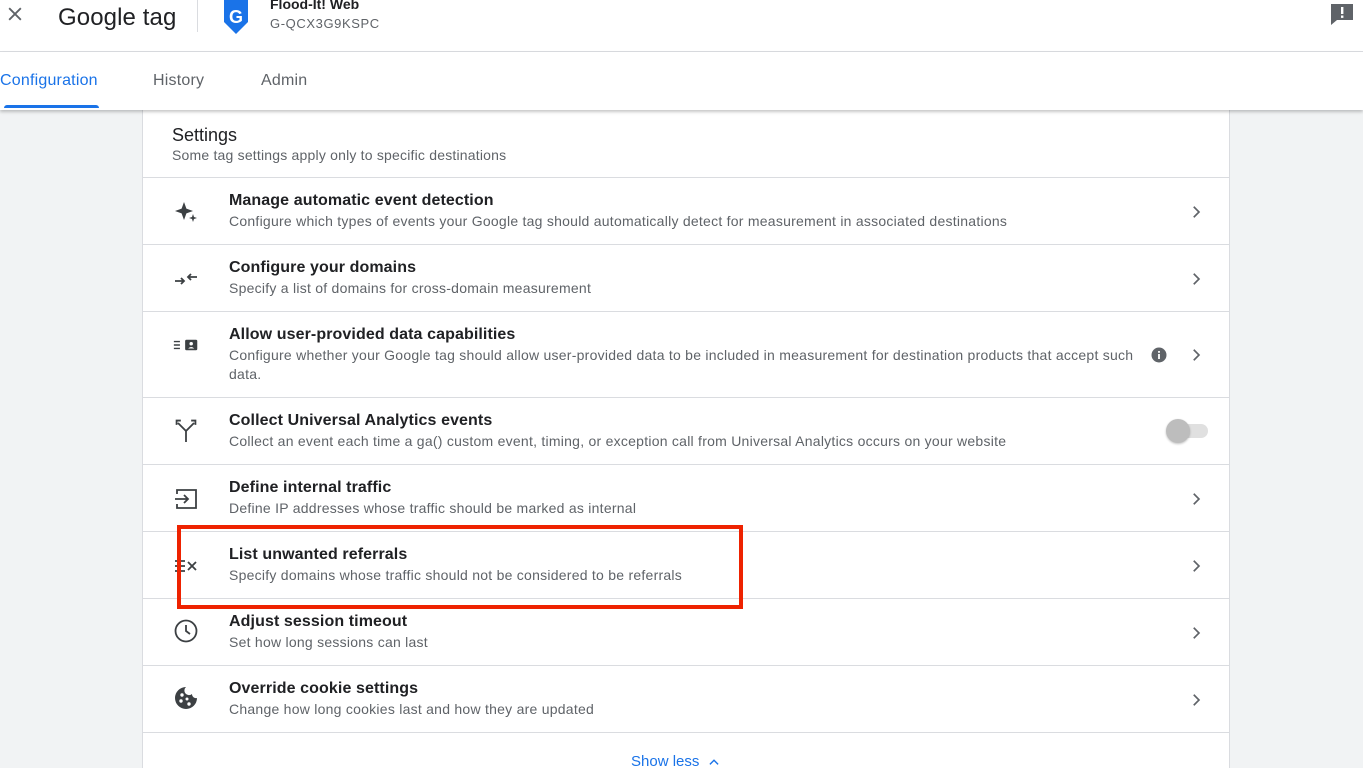 The height and width of the screenshot is (768, 1363). Describe the element at coordinates (178, 81) in the screenshot. I see `tab-history: History` at that location.